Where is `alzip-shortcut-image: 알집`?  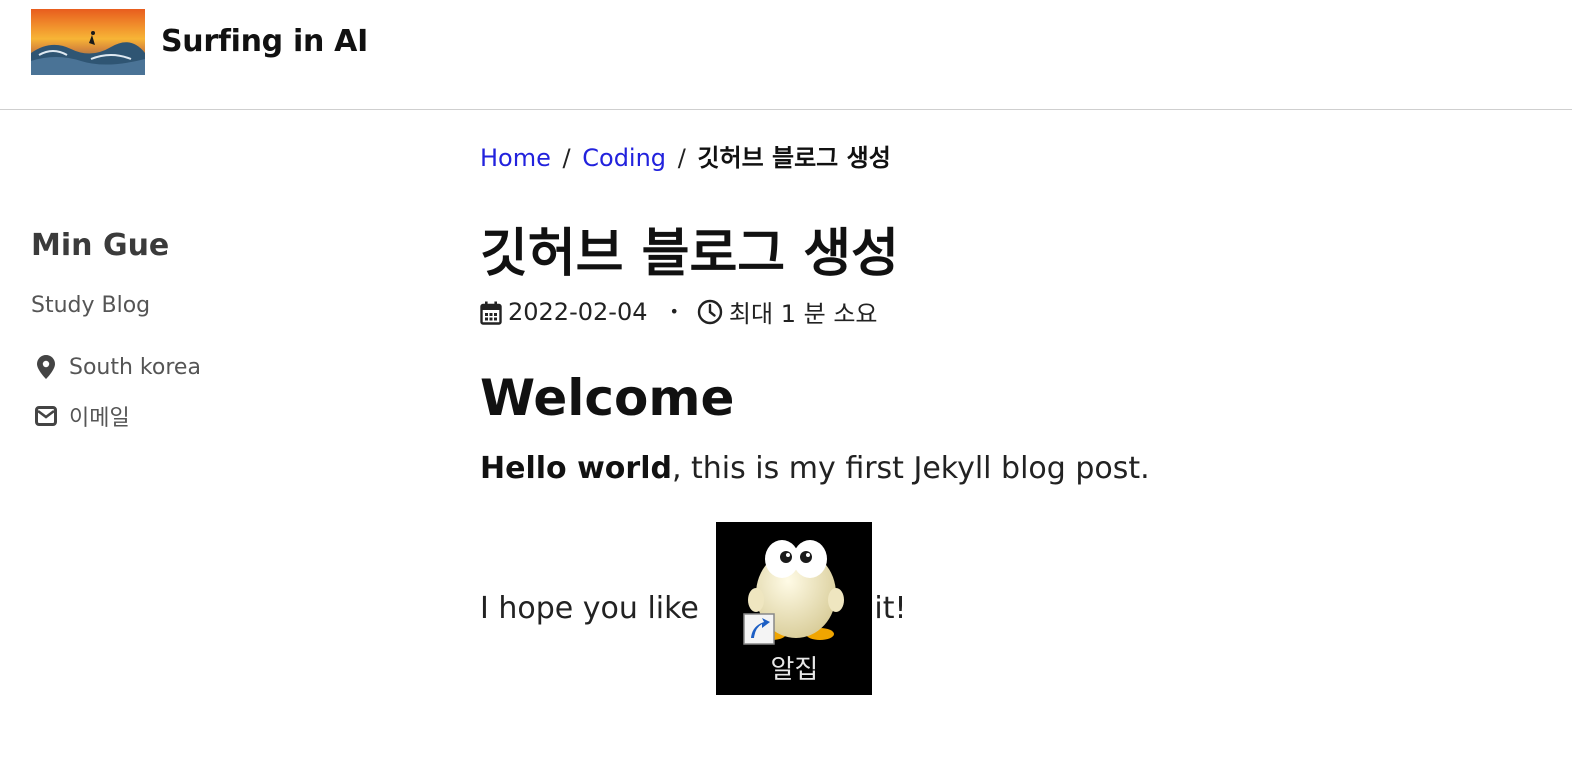
alzip-shortcut-image: 알집 is located at coordinates (794, 608).